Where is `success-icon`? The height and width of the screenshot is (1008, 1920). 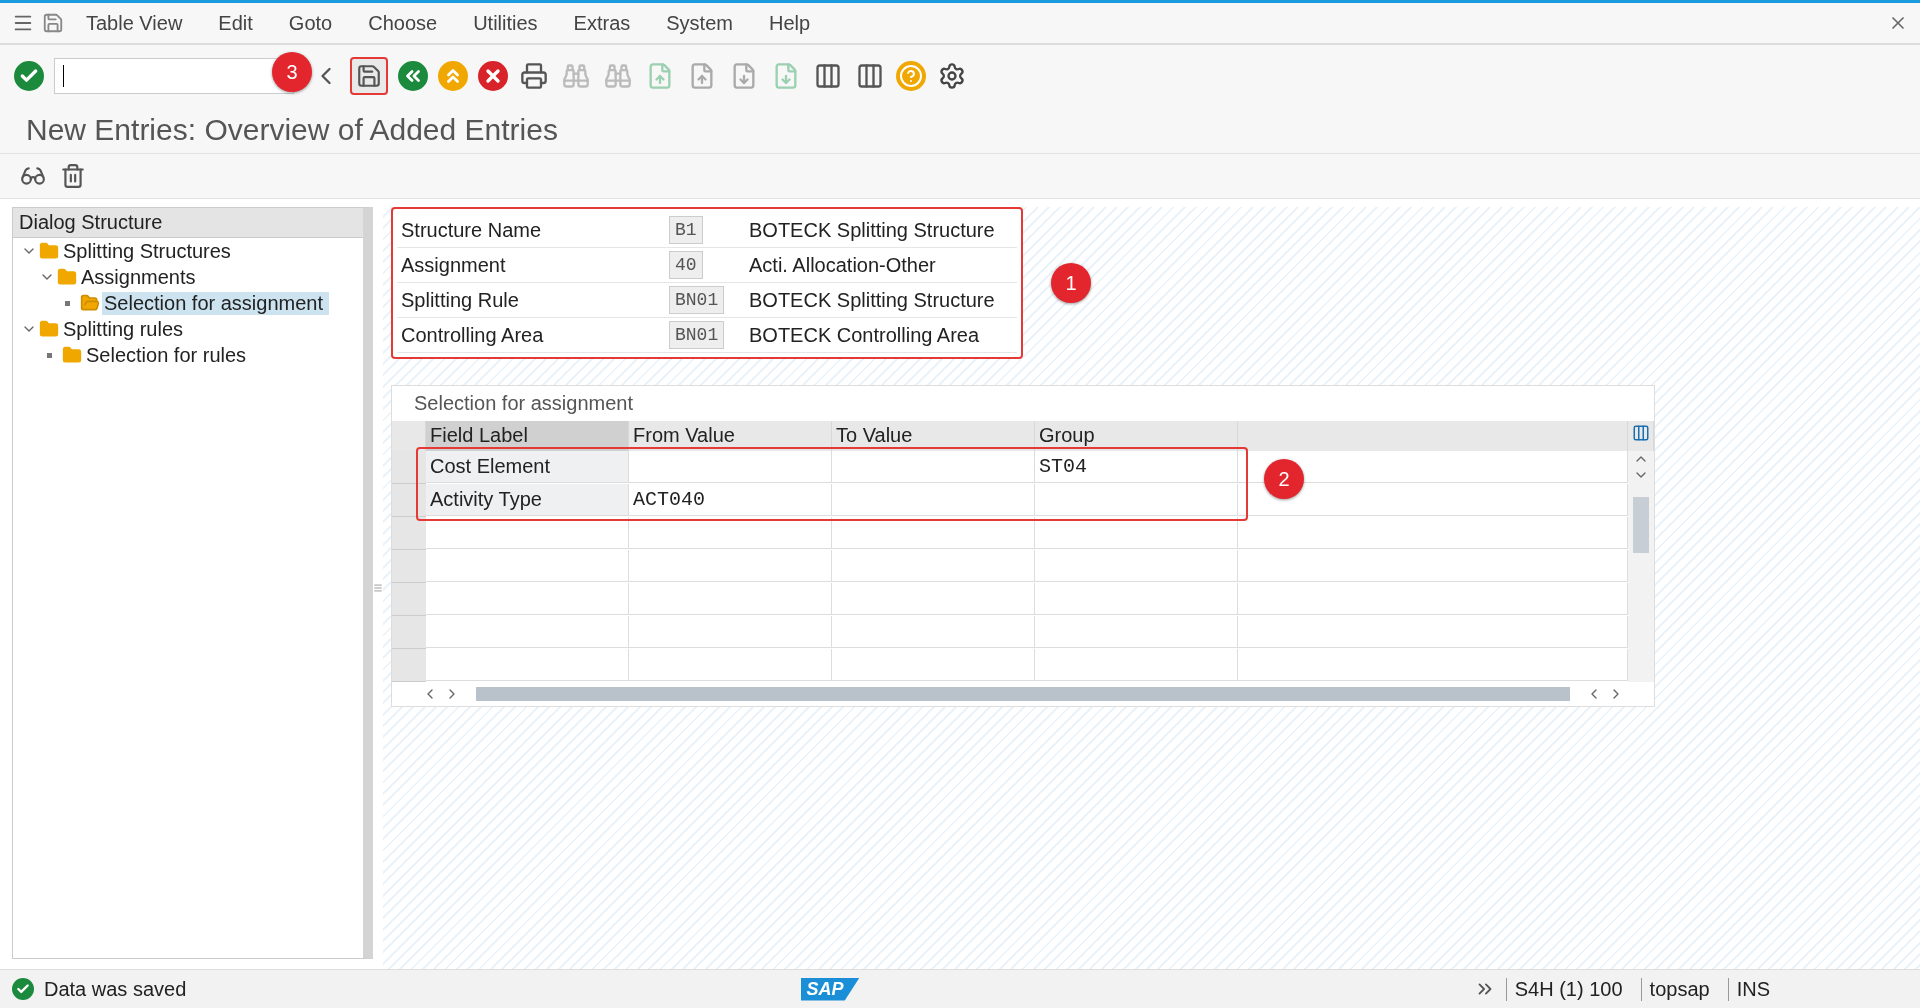 success-icon is located at coordinates (23, 989).